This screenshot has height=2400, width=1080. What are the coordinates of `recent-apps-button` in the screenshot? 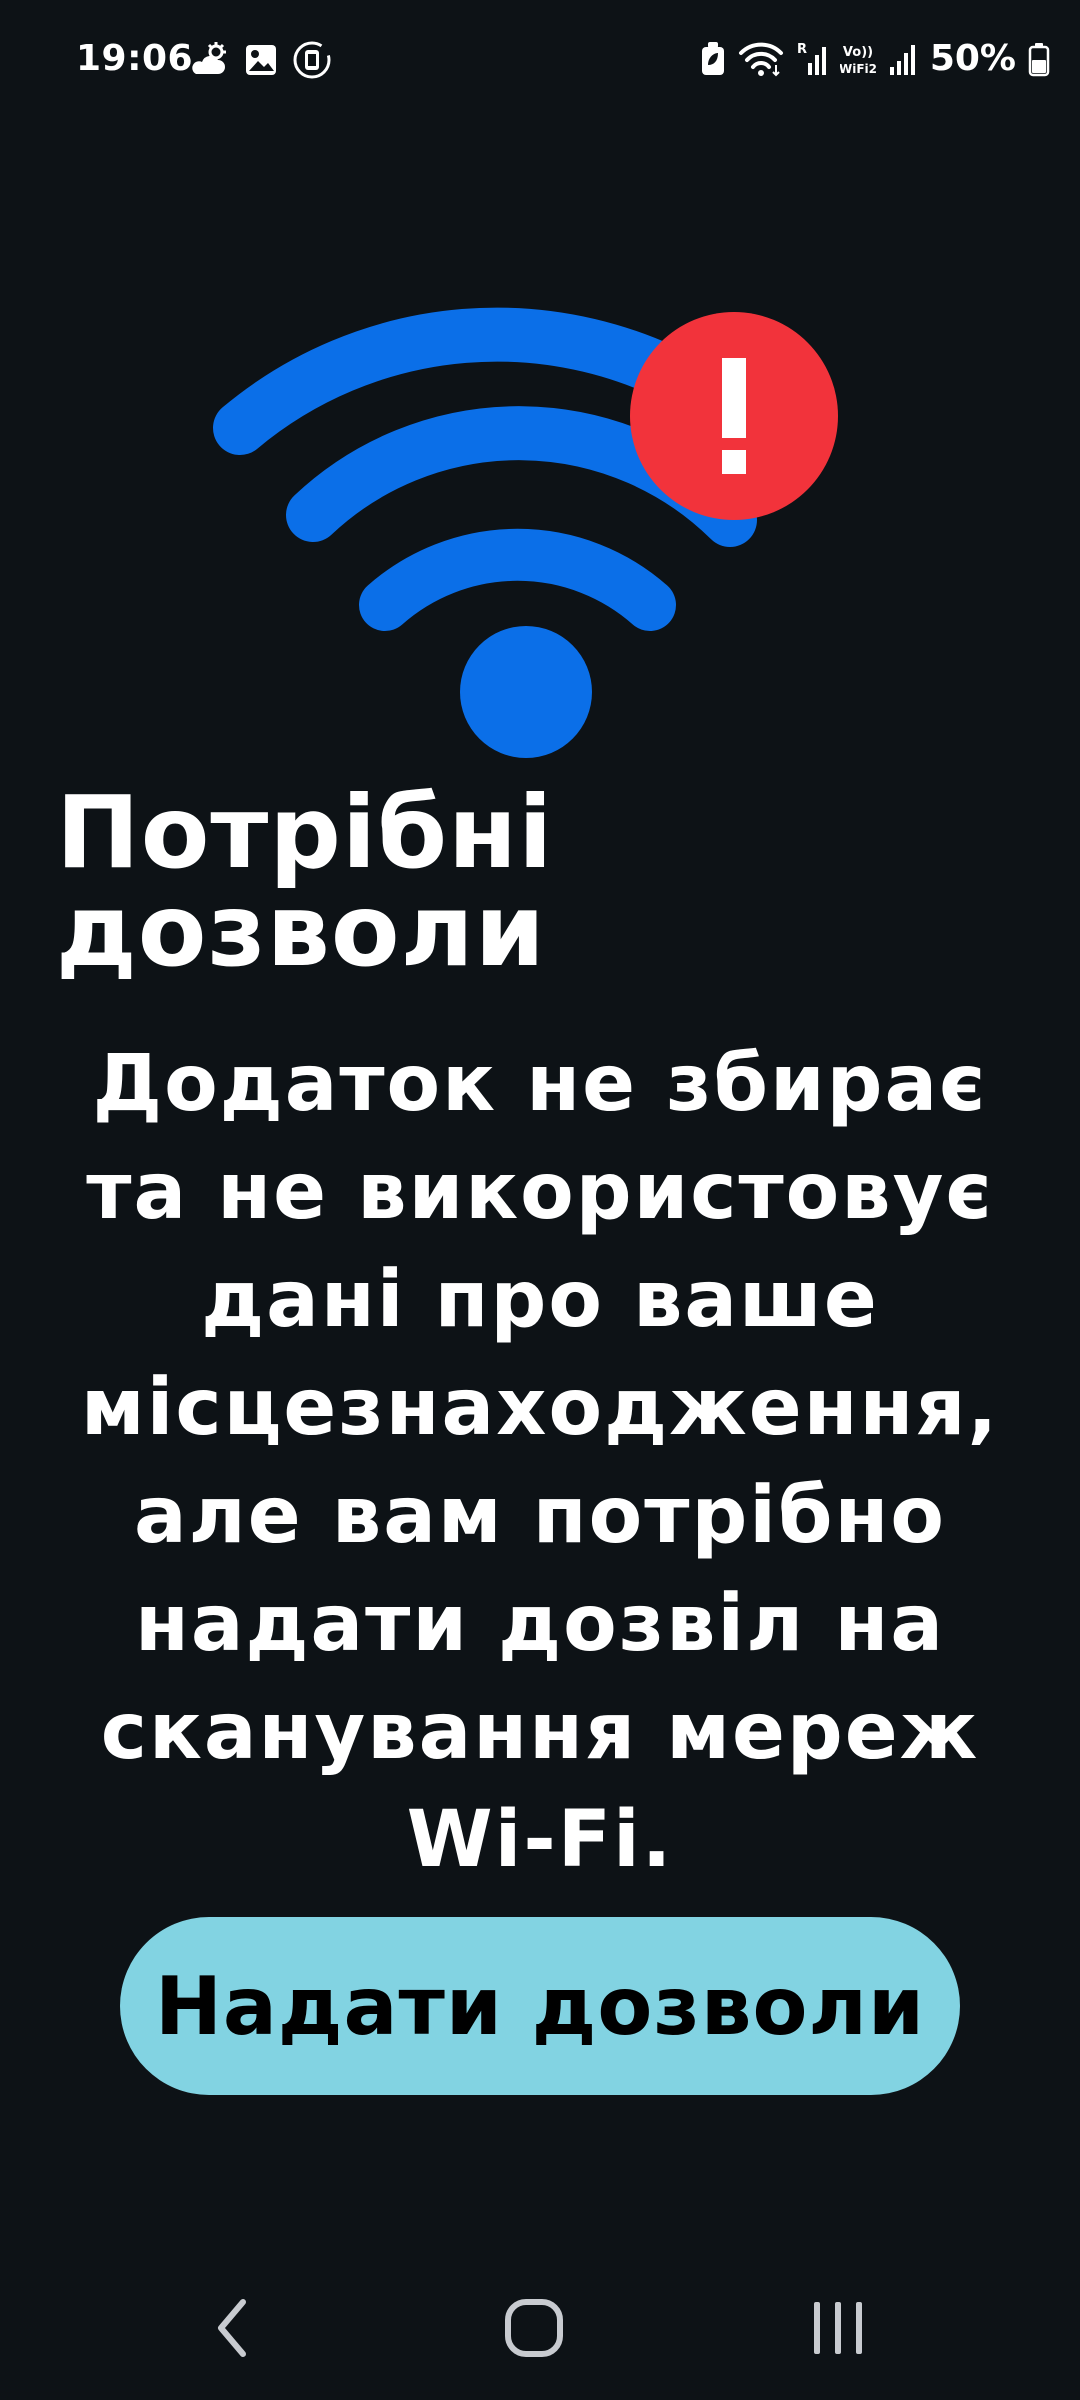 It's located at (838, 2330).